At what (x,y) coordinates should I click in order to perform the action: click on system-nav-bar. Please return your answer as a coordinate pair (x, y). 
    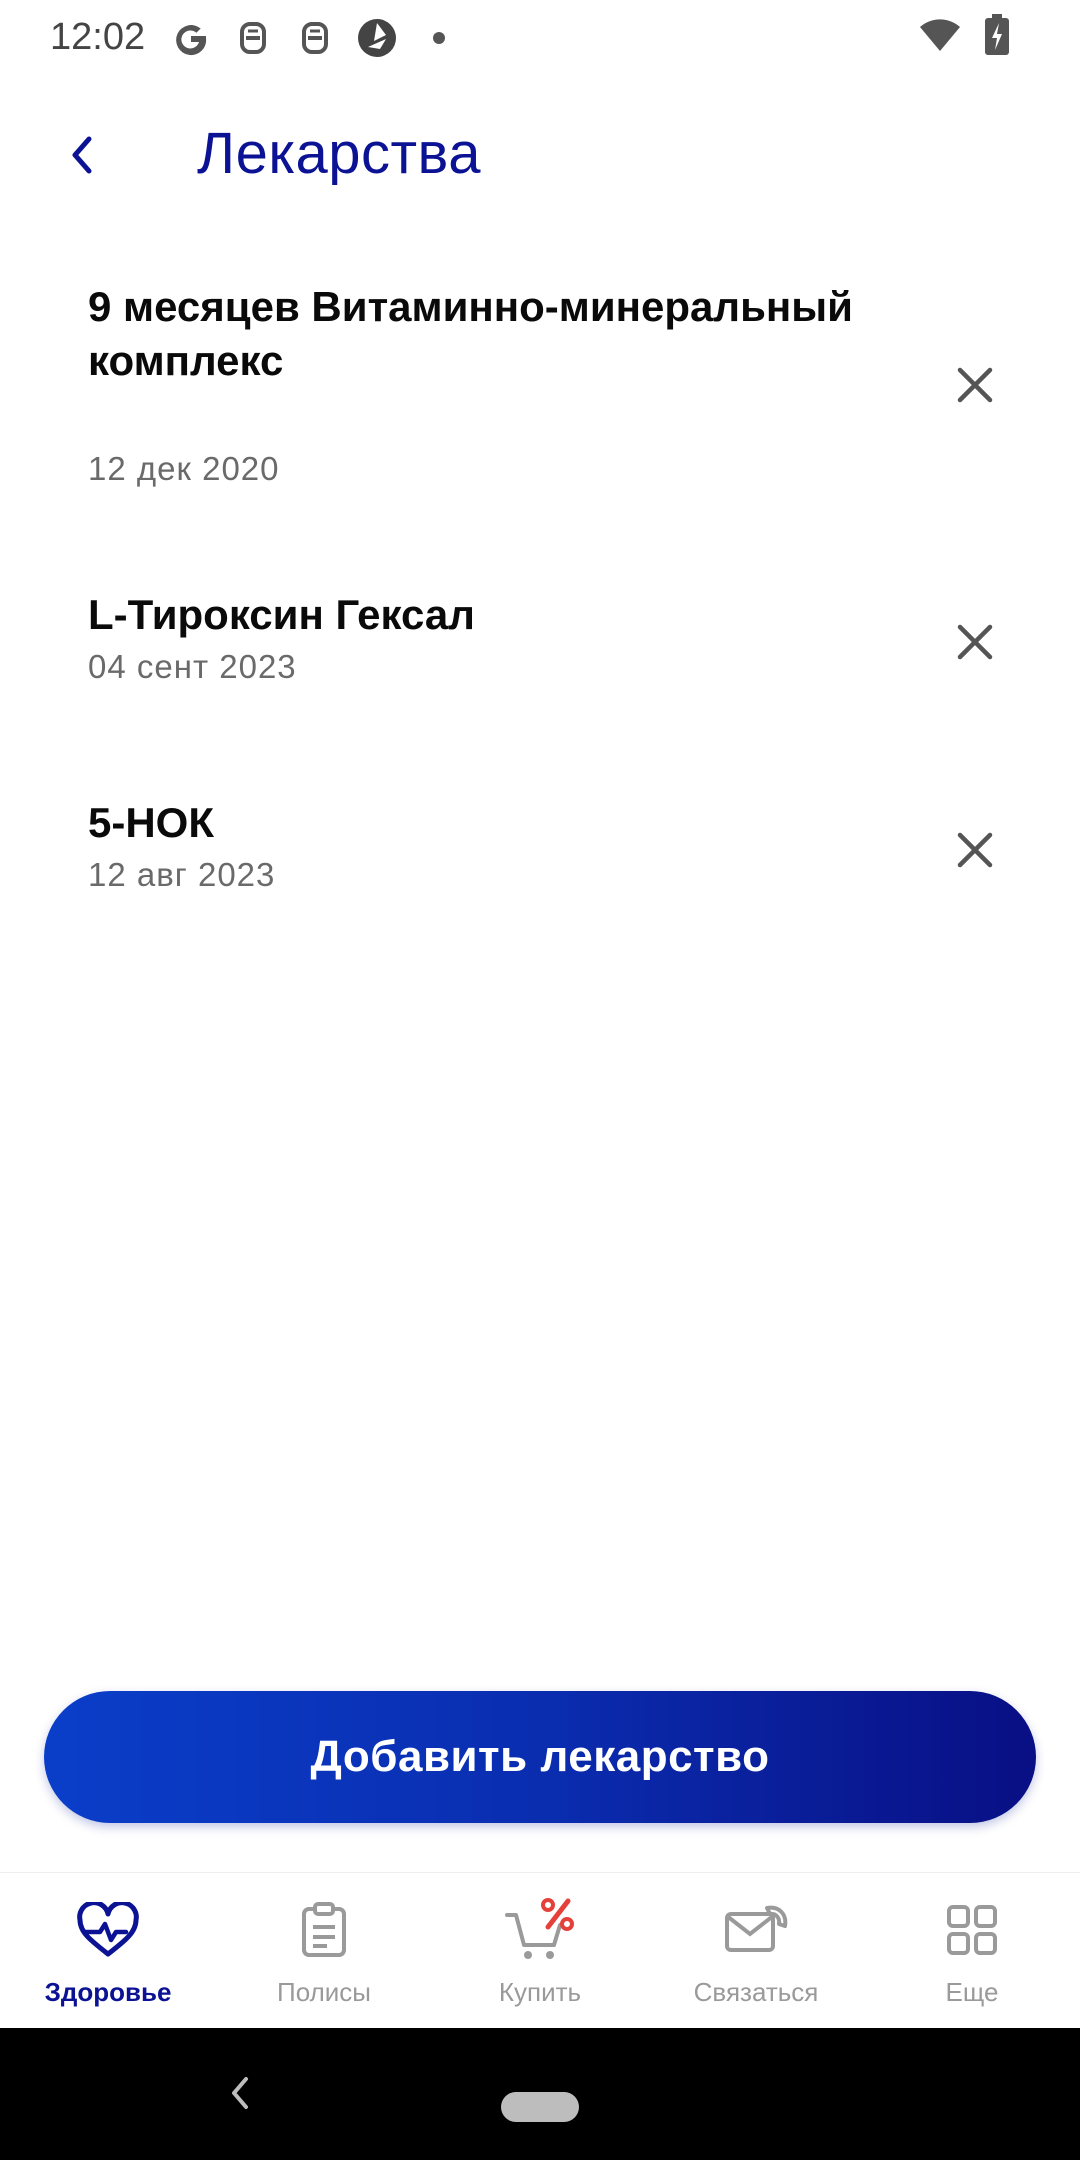
    Looking at the image, I should click on (540, 2094).